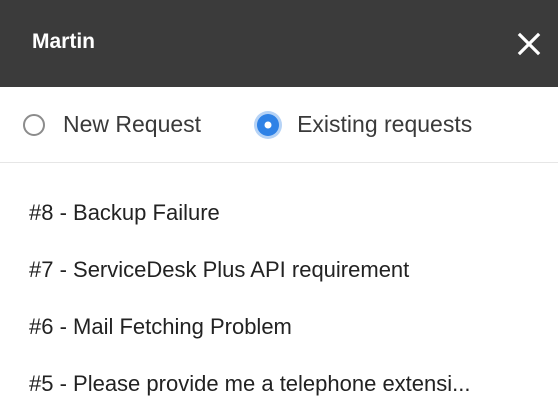 The width and height of the screenshot is (558, 398). Describe the element at coordinates (268, 124) in the screenshot. I see `existing-requests-radio` at that location.